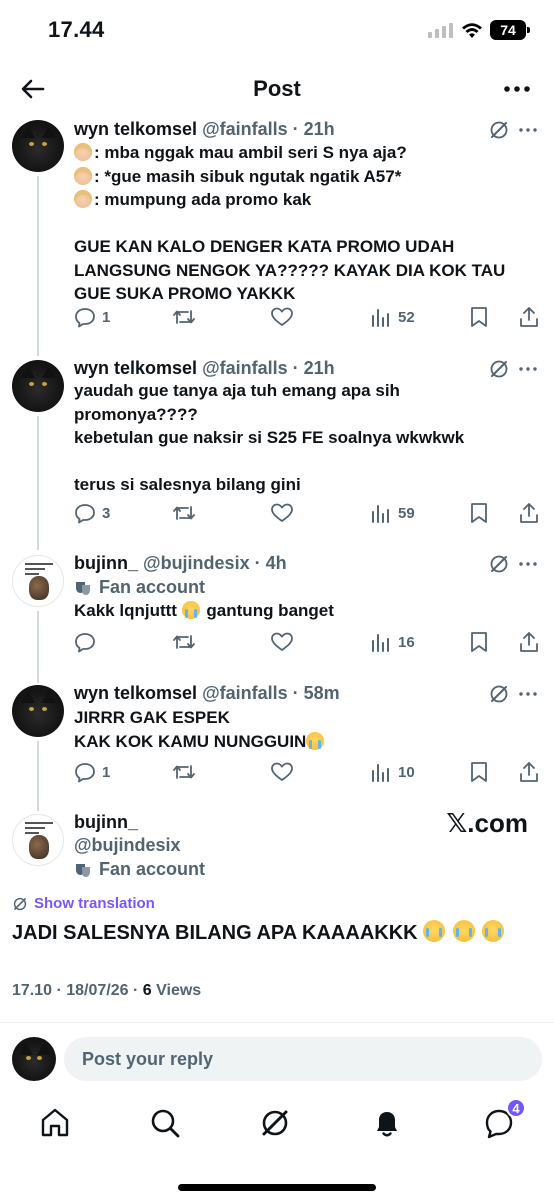 The image size is (554, 1200). What do you see at coordinates (83, 175) in the screenshot?
I see `person-emoji-icon` at bounding box center [83, 175].